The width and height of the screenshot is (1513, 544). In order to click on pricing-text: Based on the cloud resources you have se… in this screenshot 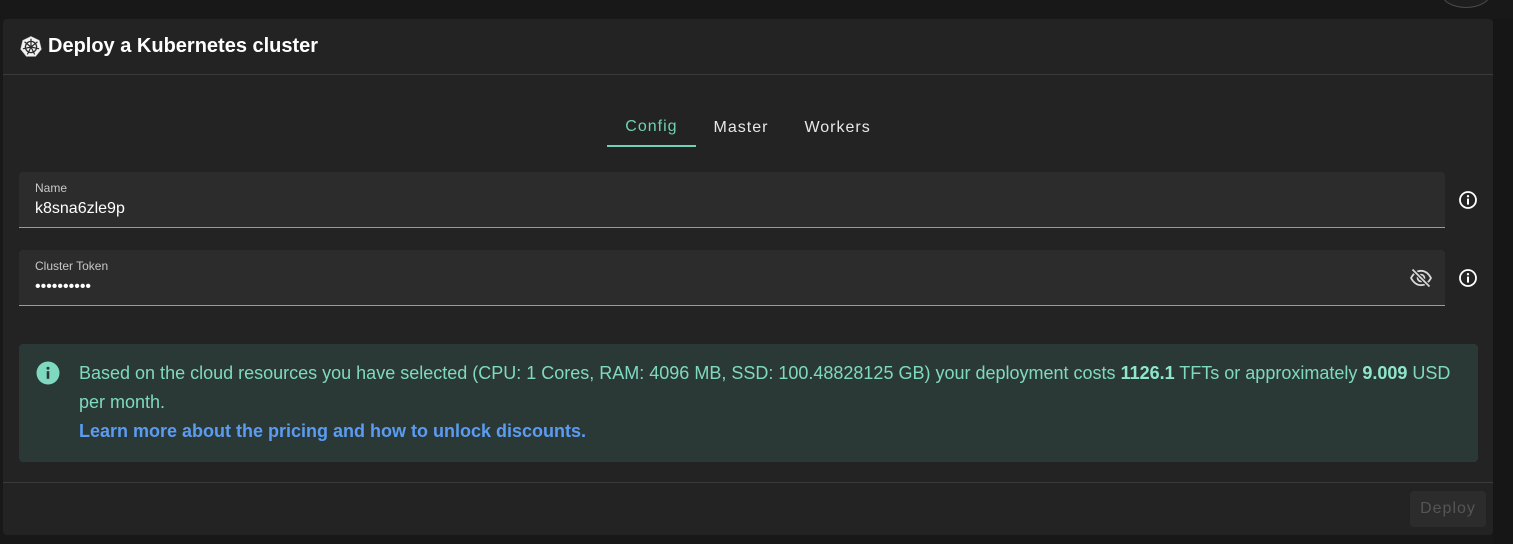, I will do `click(768, 388)`.